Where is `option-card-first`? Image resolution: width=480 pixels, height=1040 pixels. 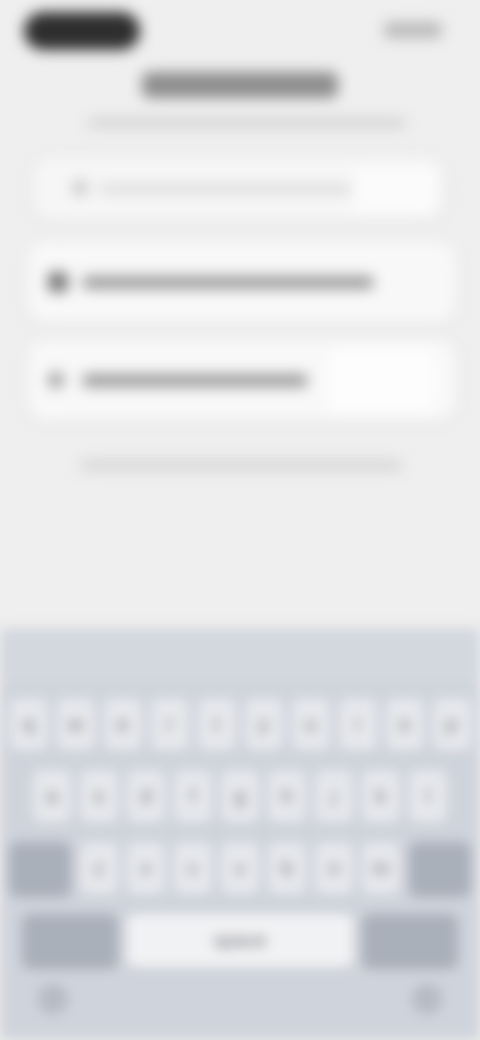 option-card-first is located at coordinates (242, 282).